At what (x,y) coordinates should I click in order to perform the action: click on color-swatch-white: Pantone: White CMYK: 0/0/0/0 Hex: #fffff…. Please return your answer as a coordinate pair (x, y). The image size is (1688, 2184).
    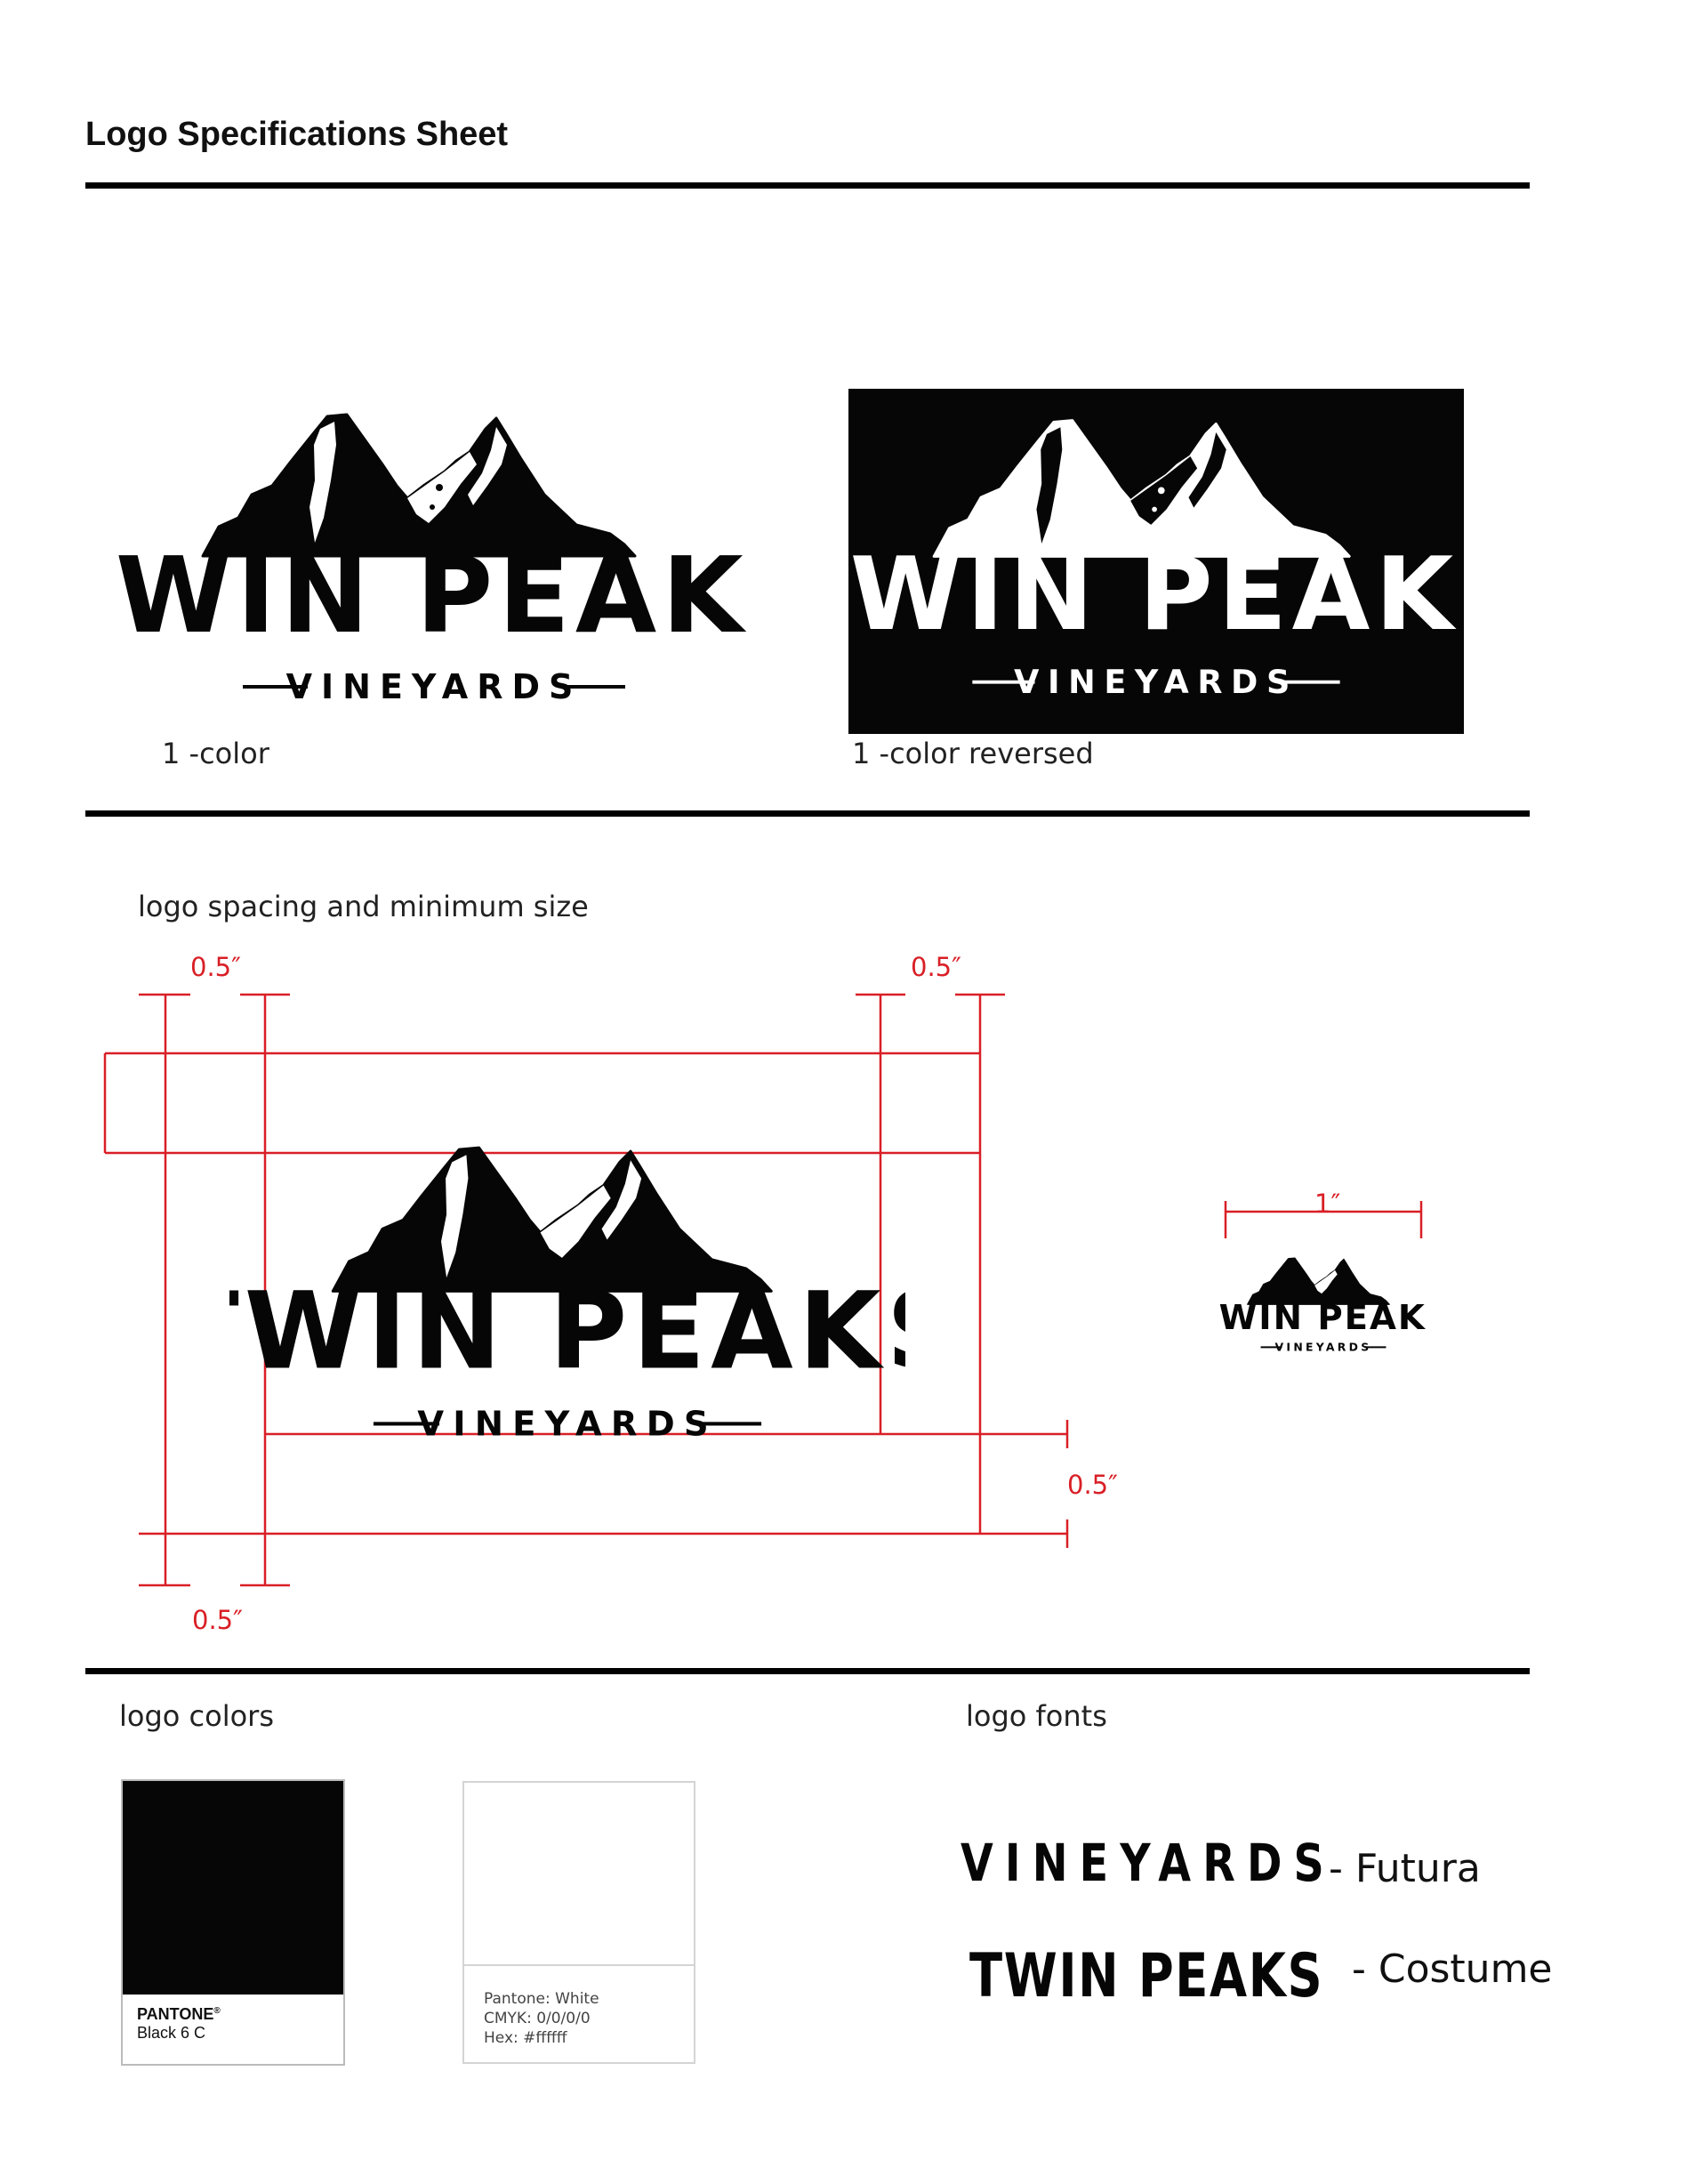
    Looking at the image, I should click on (578, 1923).